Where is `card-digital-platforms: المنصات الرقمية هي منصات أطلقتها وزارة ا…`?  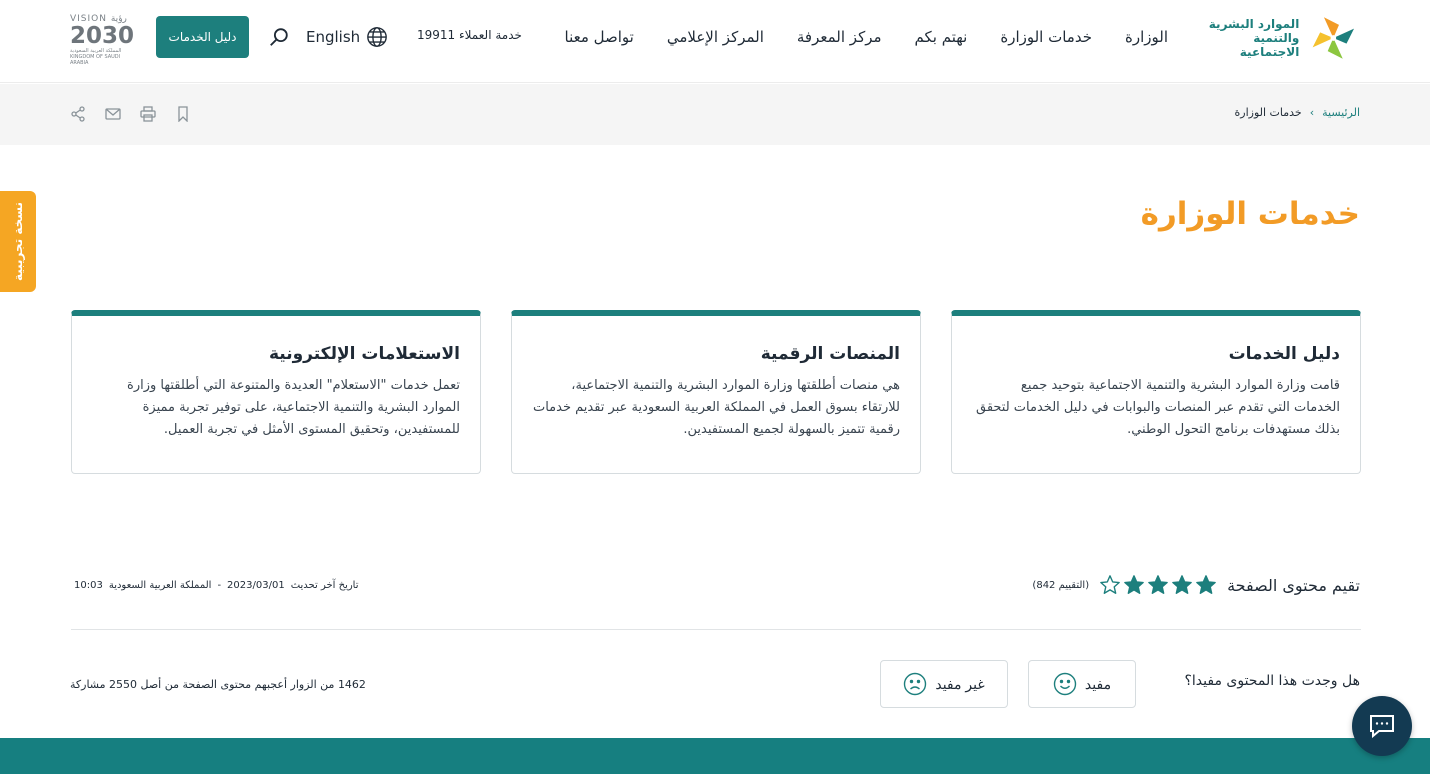 card-digital-platforms: المنصات الرقمية هي منصات أطلقتها وزارة ا… is located at coordinates (716, 392).